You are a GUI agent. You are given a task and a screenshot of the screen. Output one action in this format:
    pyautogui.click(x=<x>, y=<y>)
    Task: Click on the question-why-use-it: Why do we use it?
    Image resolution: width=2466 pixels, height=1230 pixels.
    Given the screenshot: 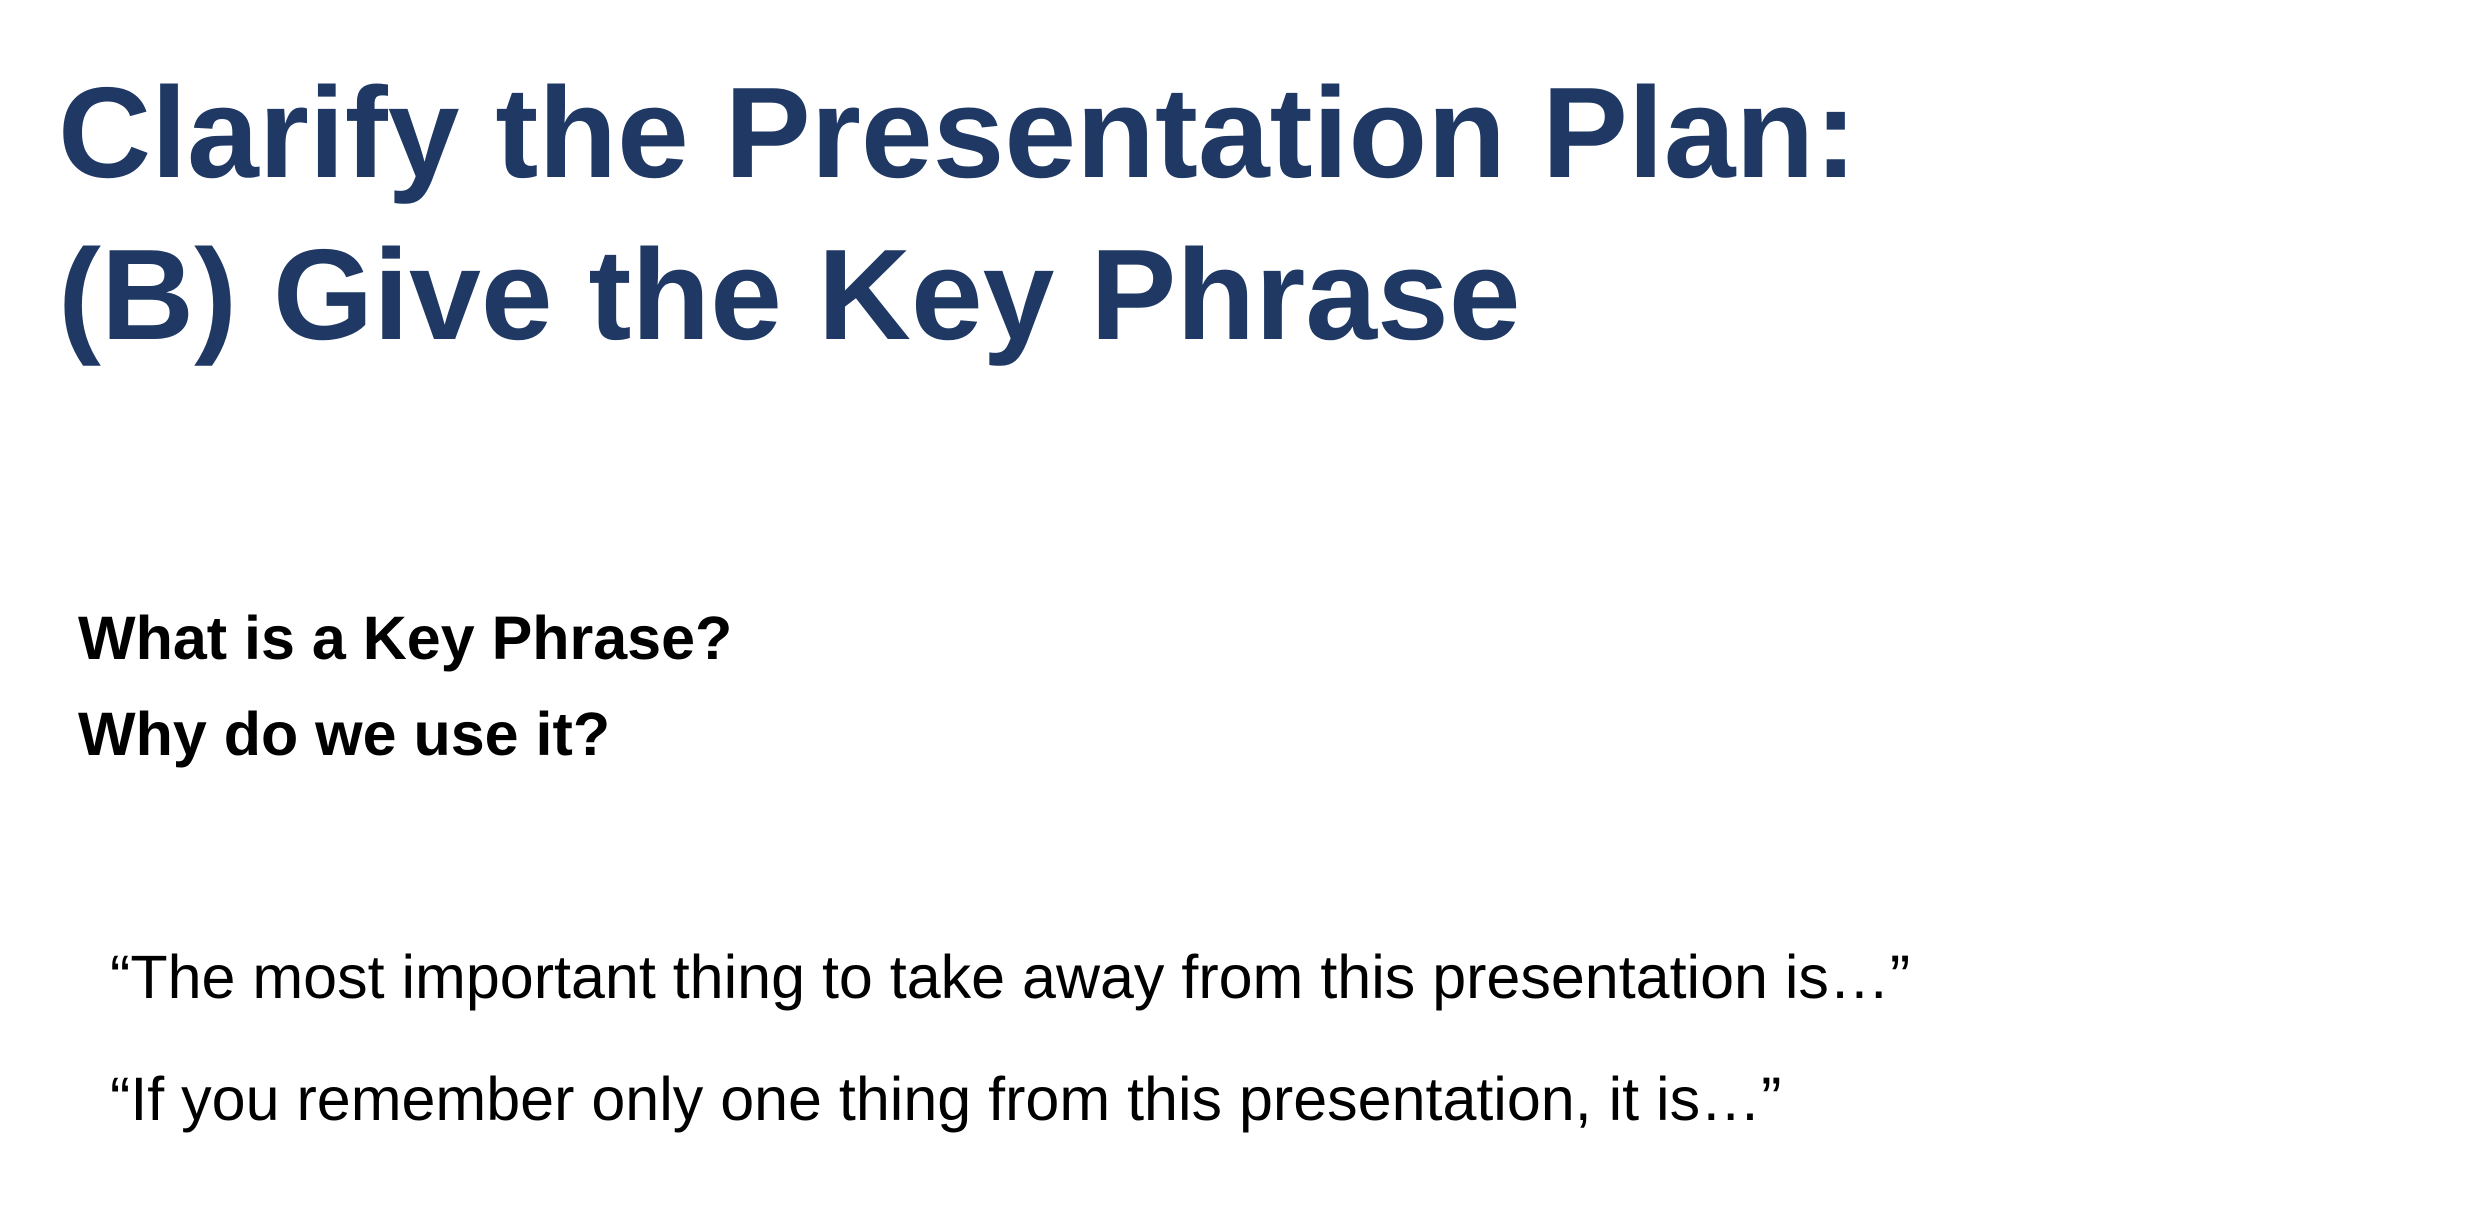 What is the action you would take?
    pyautogui.click(x=344, y=734)
    